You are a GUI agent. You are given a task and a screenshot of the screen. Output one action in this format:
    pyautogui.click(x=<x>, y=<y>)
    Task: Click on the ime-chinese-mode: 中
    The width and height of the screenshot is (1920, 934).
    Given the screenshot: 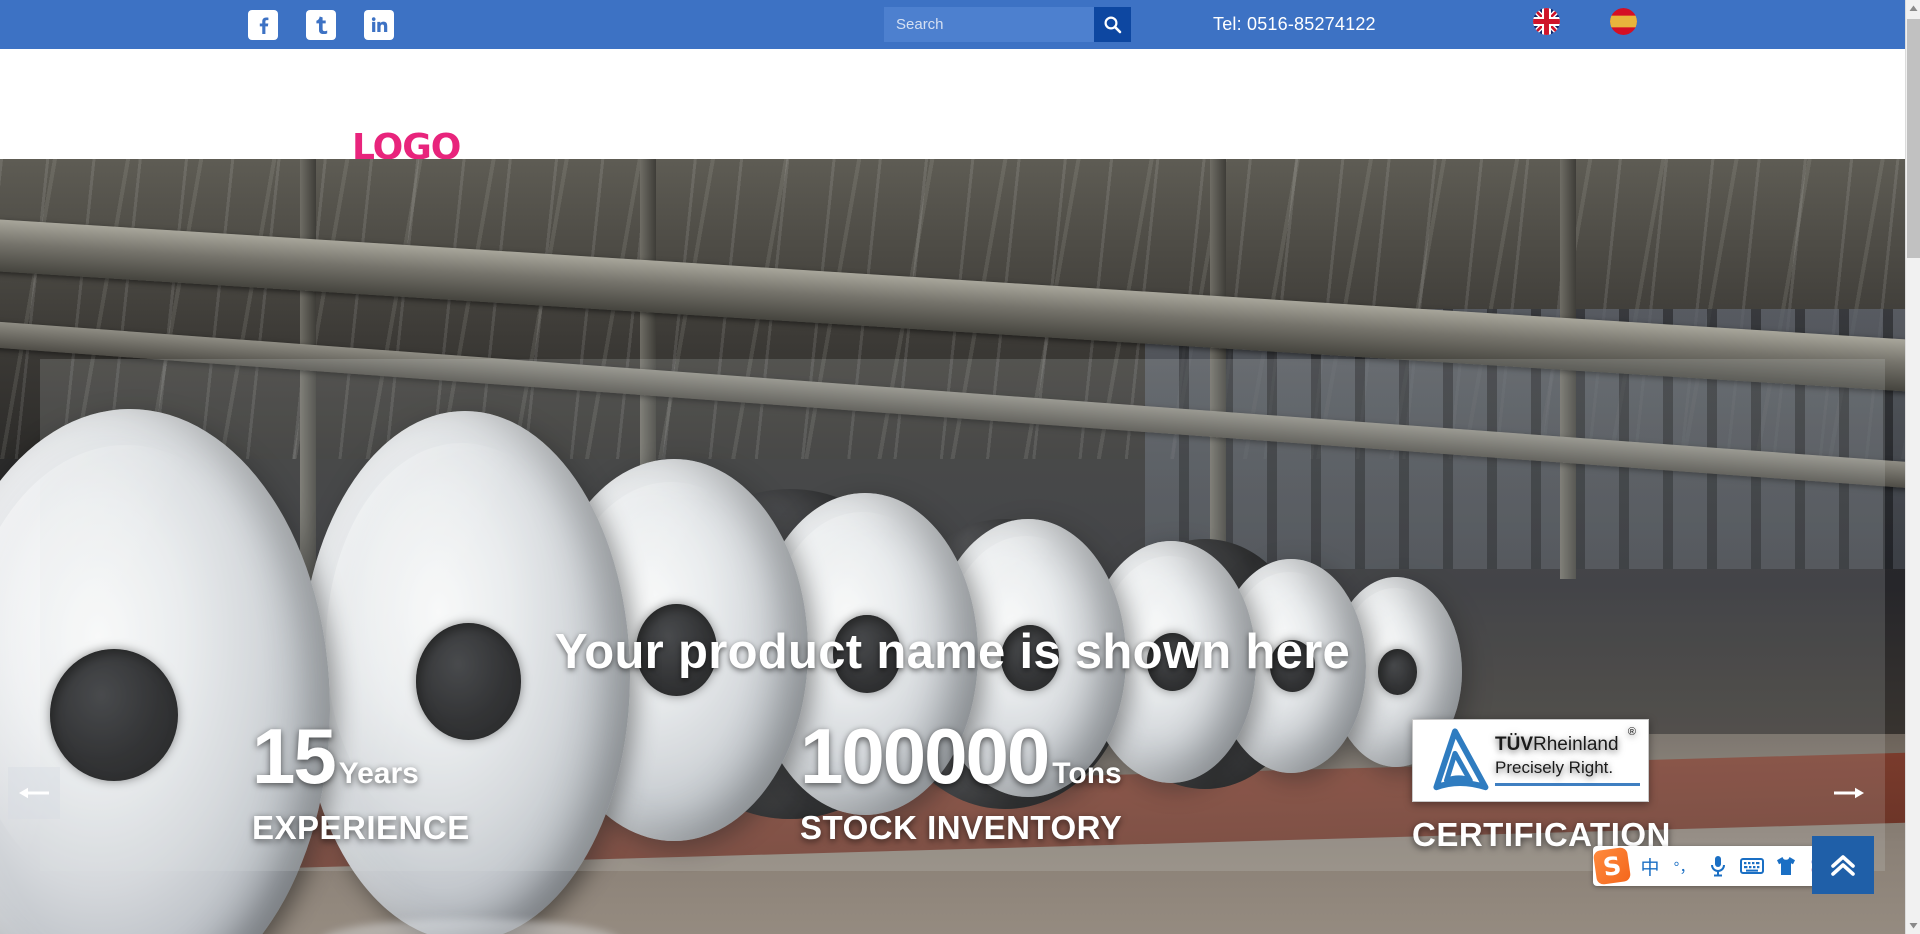 What is the action you would take?
    pyautogui.click(x=1650, y=866)
    